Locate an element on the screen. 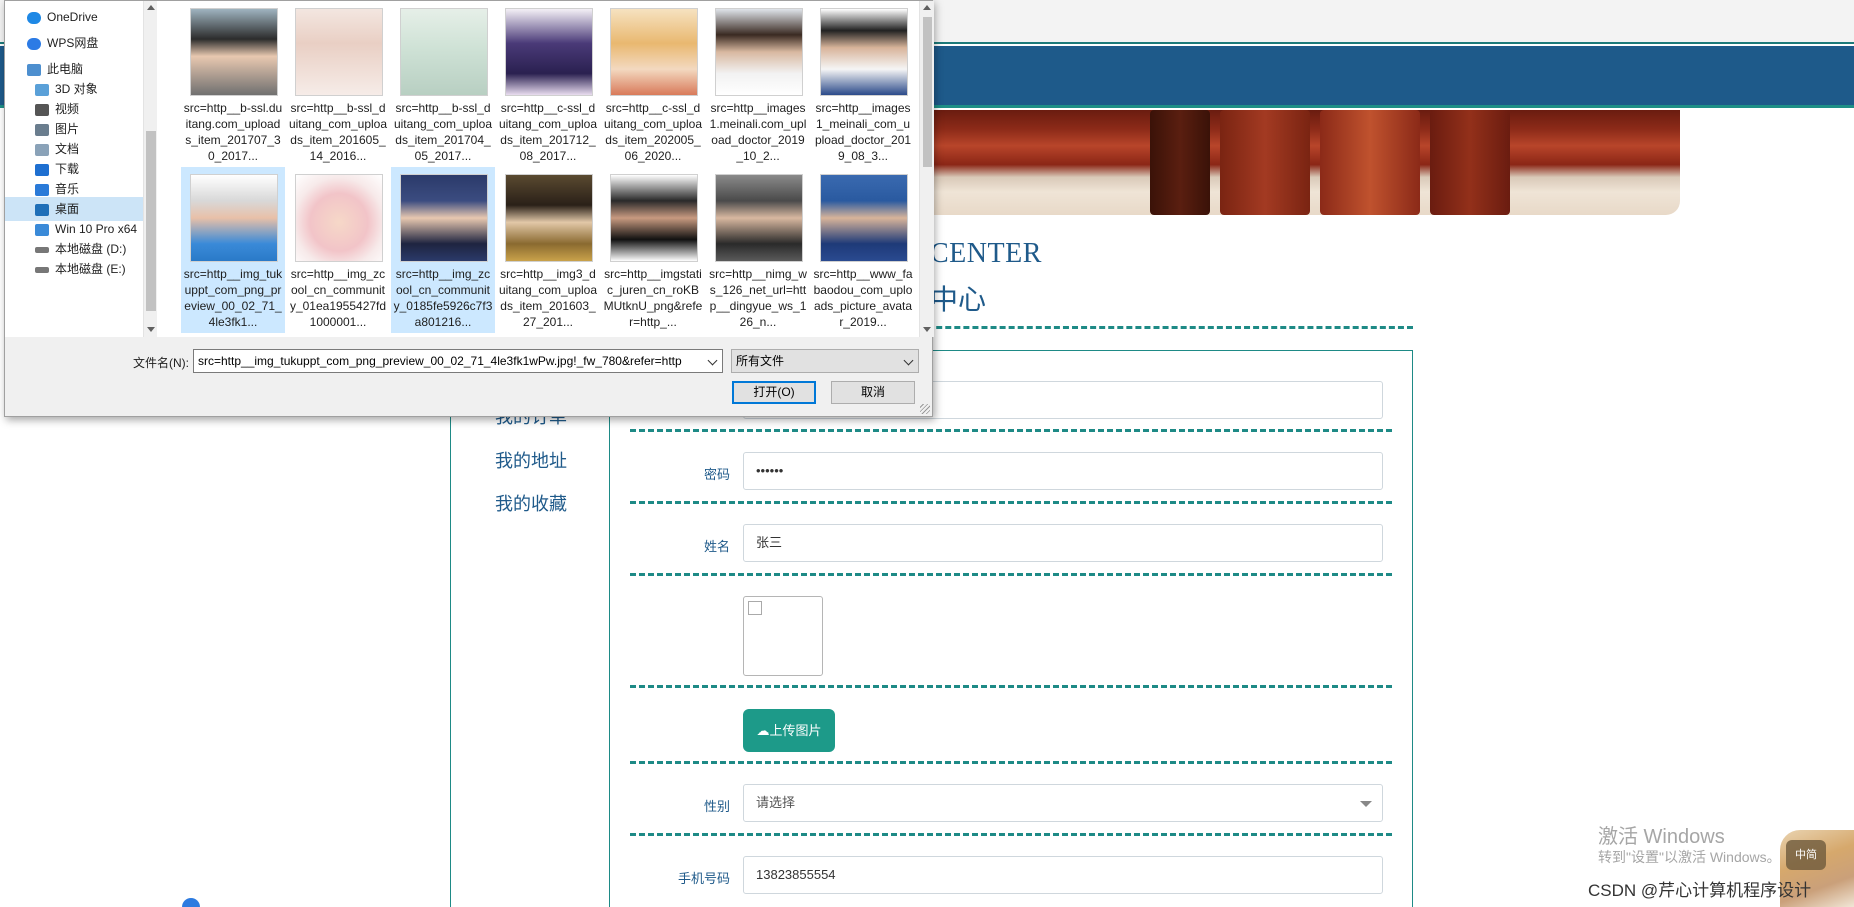 Image resolution: width=1854 pixels, height=907 pixels. cancel-button: 取消 is located at coordinates (873, 392).